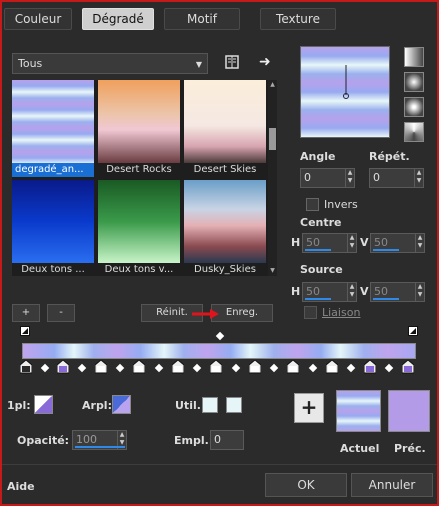  I want to click on preset-item: Dusky_Skies, so click(225, 228).